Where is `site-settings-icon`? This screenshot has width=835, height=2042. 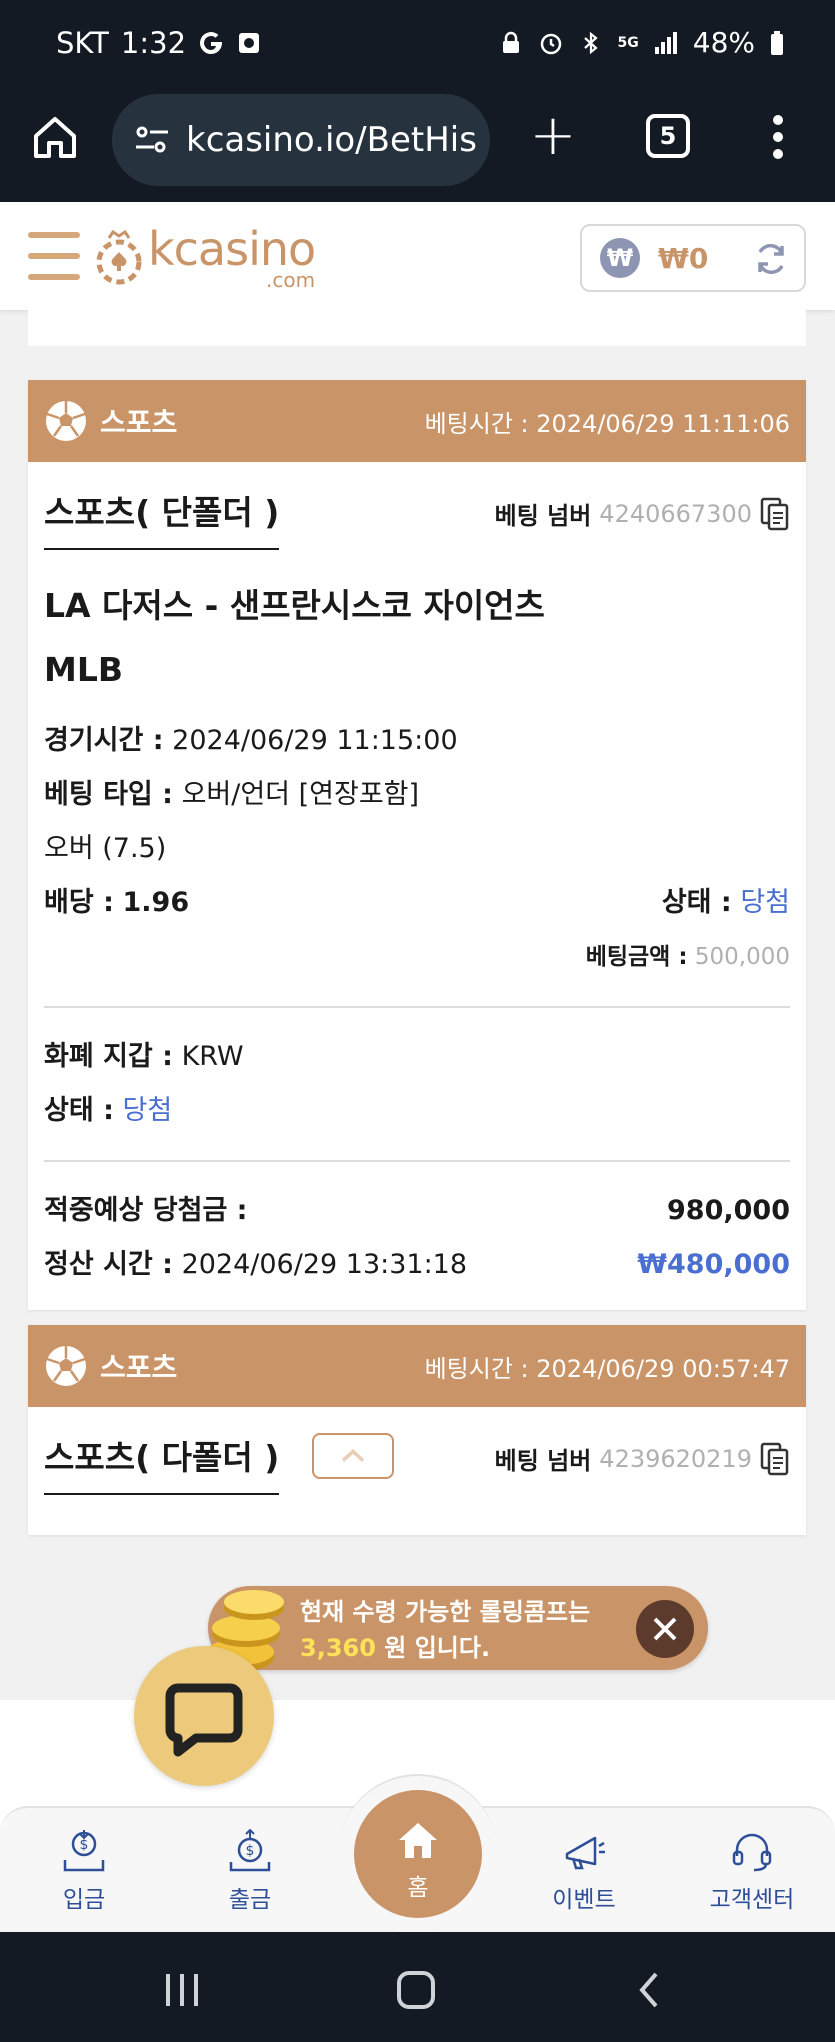
site-settings-icon is located at coordinates (152, 140).